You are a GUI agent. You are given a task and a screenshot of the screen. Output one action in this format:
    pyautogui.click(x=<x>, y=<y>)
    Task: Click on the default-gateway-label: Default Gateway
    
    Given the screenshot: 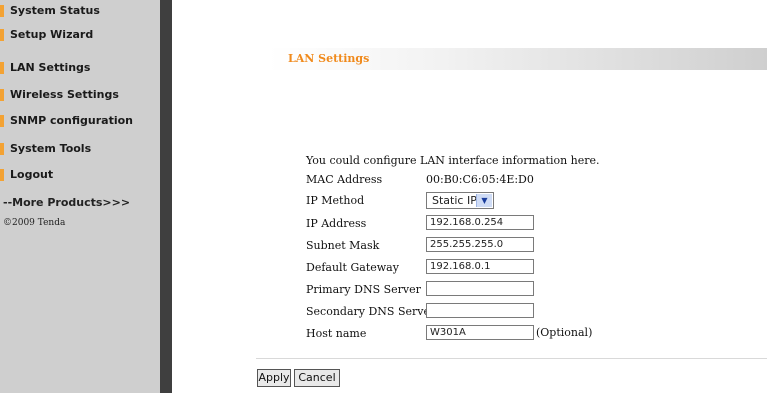 What is the action you would take?
    pyautogui.click(x=352, y=267)
    